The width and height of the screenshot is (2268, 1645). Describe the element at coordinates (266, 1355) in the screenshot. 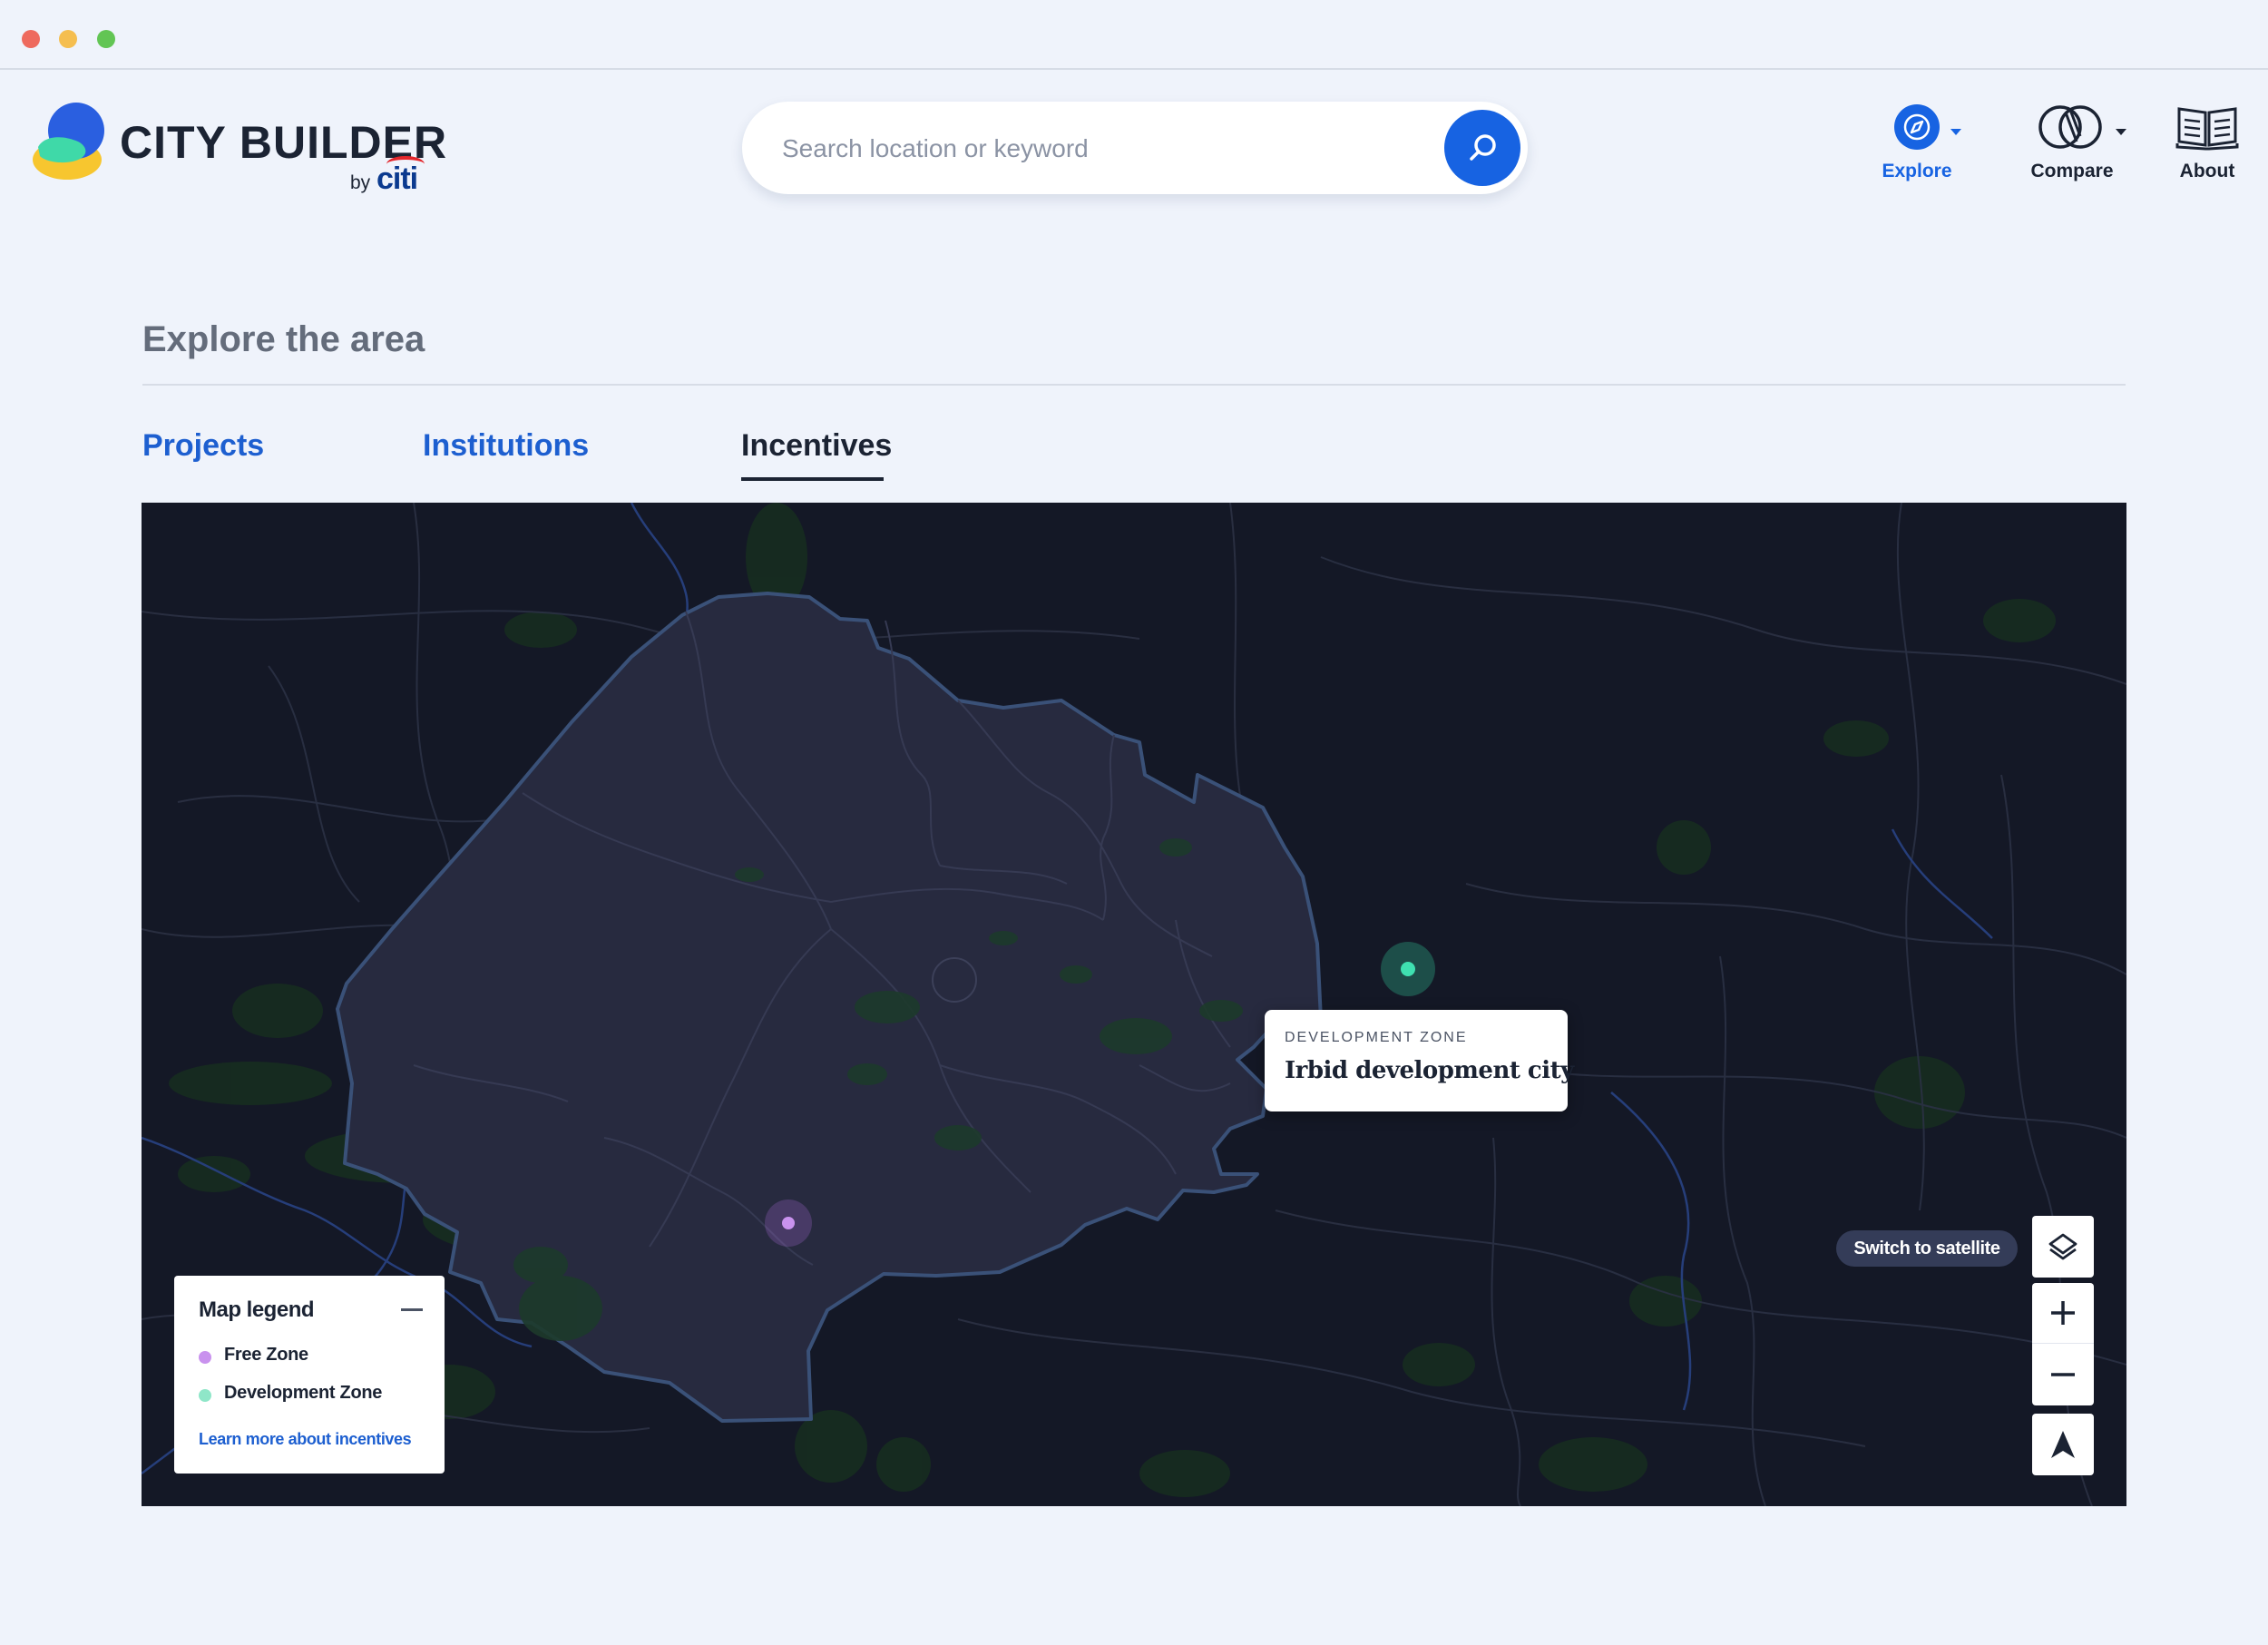

I see `legend-item-label: Free Zone` at that location.